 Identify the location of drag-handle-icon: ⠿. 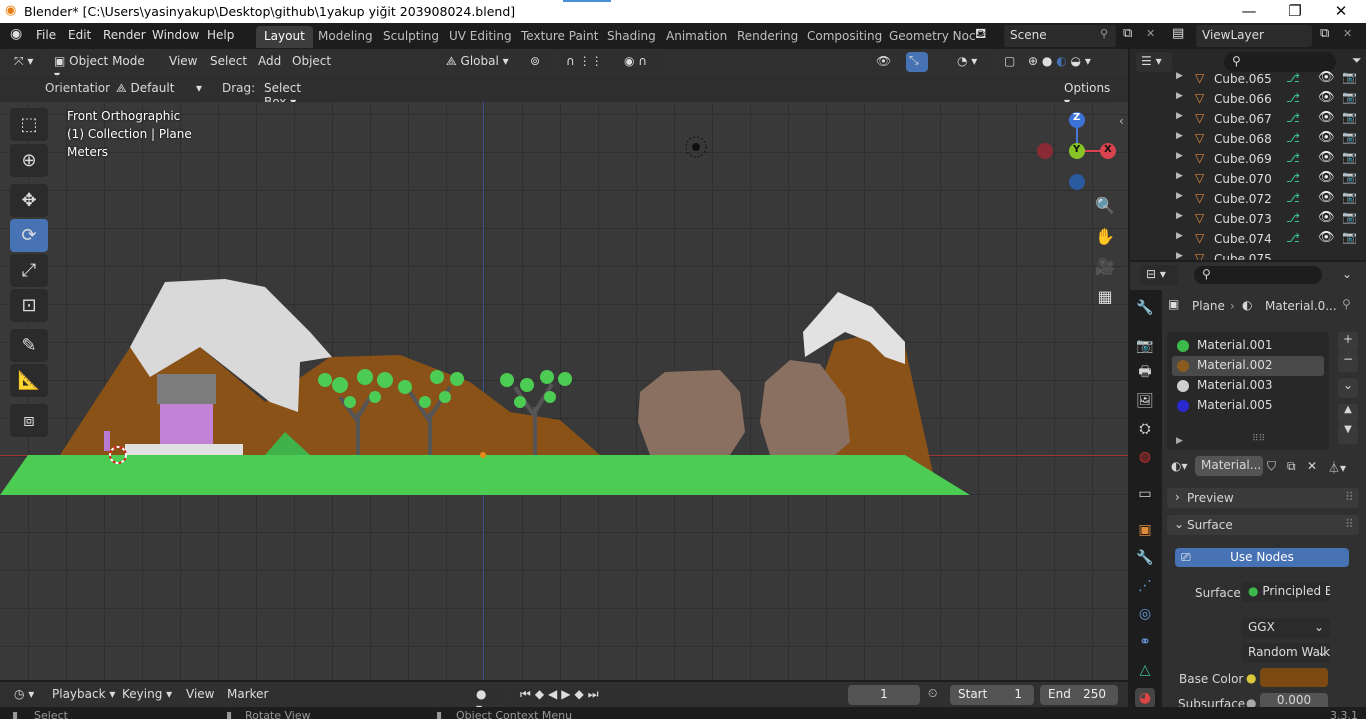
(1349, 524).